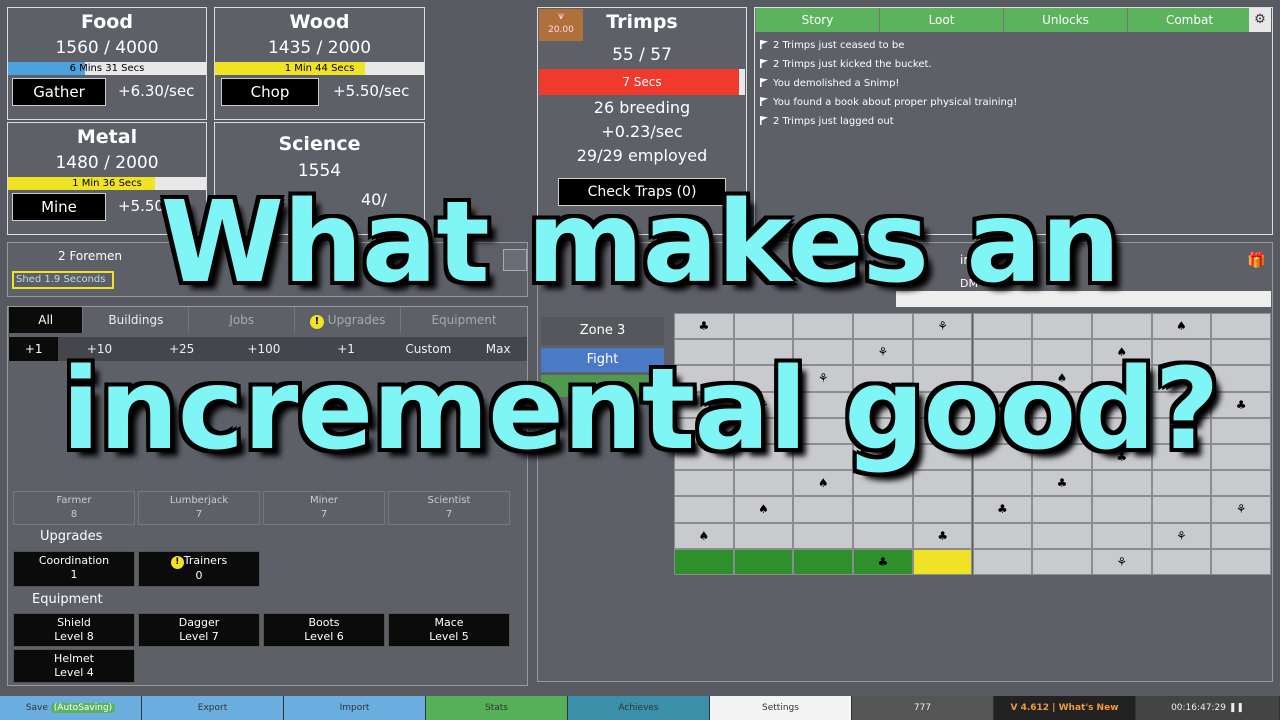 This screenshot has width=1280, height=720. Describe the element at coordinates (371, 91) in the screenshot. I see `wood-rate: +5.50/sec` at that location.